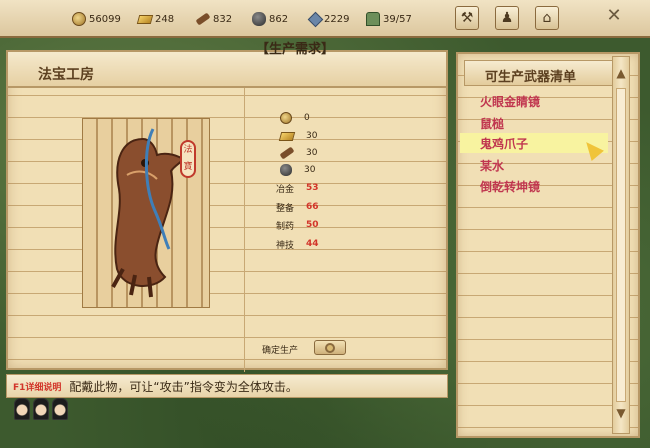 The width and height of the screenshot is (650, 448). I want to click on item-info-bar: F1详细说明 配戴此物，可让“攻击”指令变为全体攻击。, so click(227, 386).